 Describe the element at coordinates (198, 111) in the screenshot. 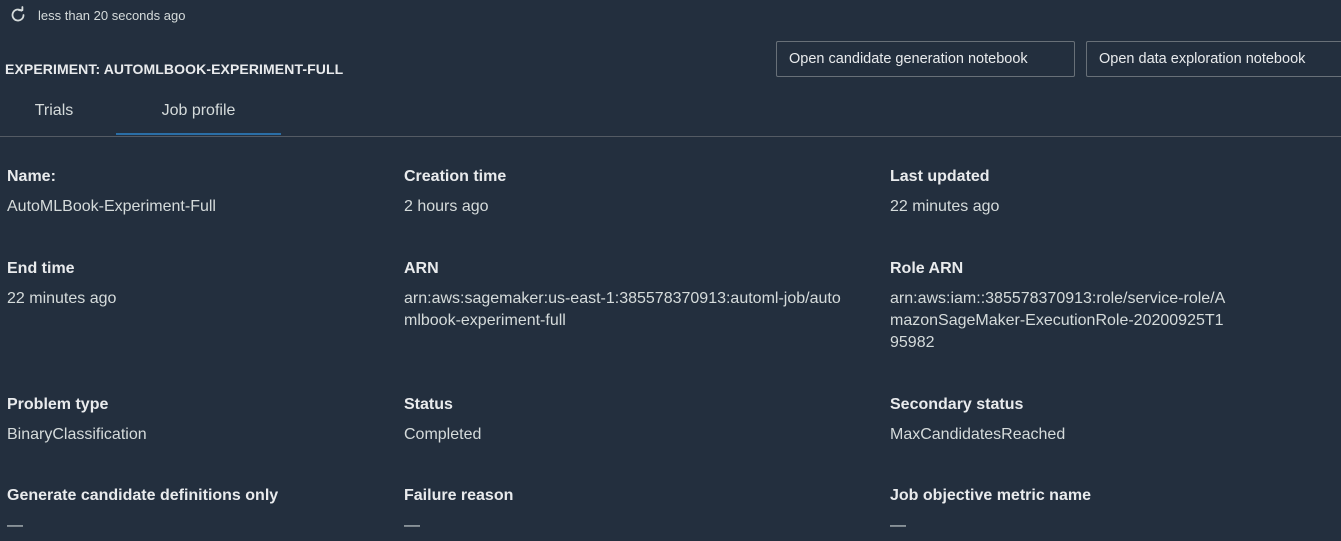

I see `tab-job-profile: Job profile` at that location.